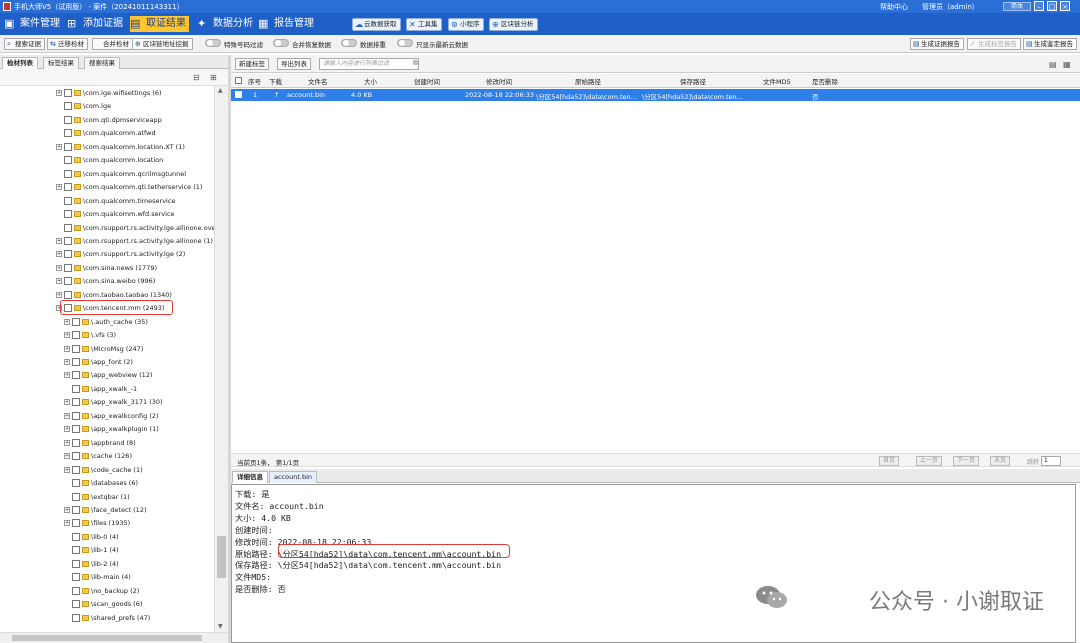 This screenshot has width=1080, height=643. What do you see at coordinates (135, 174) in the screenshot?
I see `tree-node: \com.qualcomm.qcrilmsgtunnel` at bounding box center [135, 174].